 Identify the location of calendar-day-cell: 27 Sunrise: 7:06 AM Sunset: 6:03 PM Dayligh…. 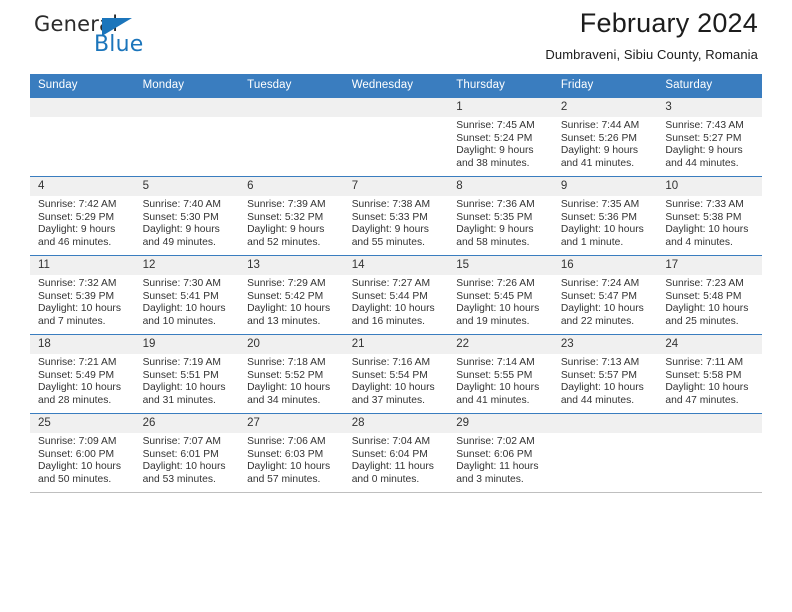
(291, 452).